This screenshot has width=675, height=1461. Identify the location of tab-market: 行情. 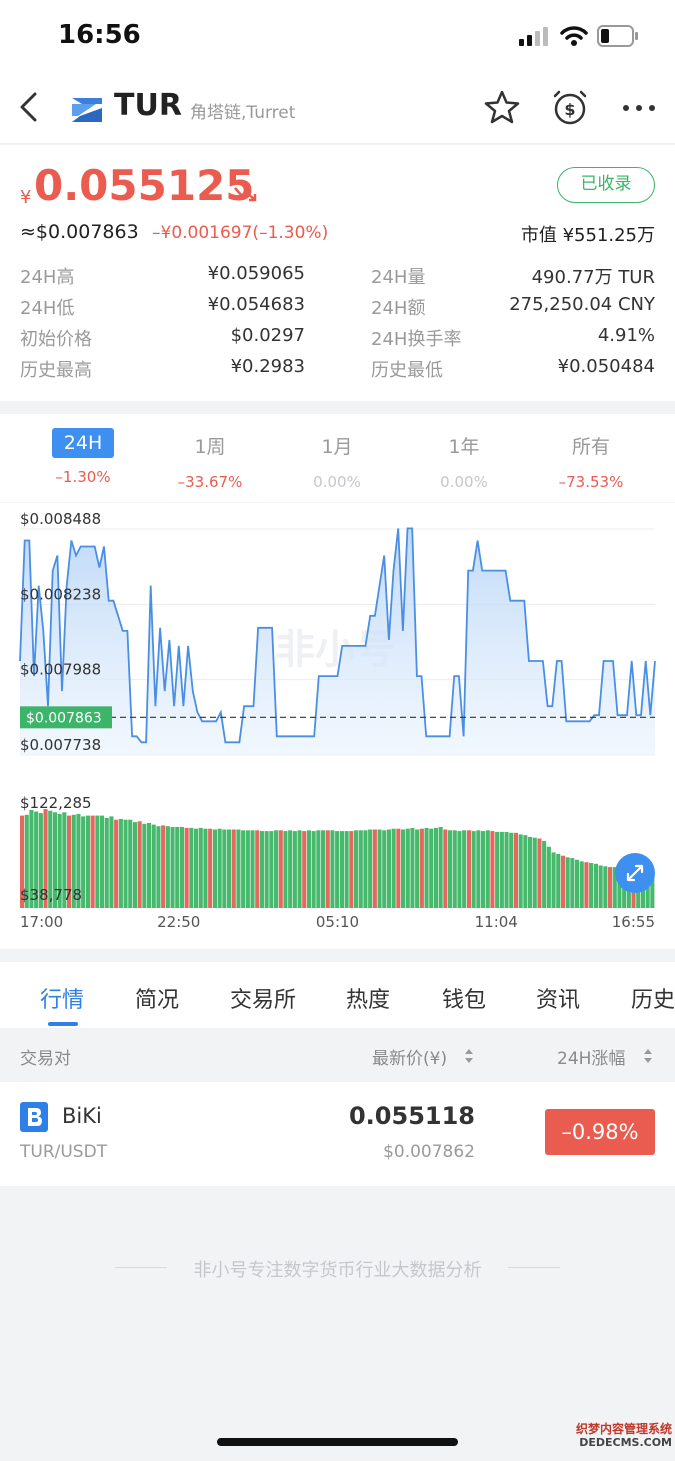
(62, 998).